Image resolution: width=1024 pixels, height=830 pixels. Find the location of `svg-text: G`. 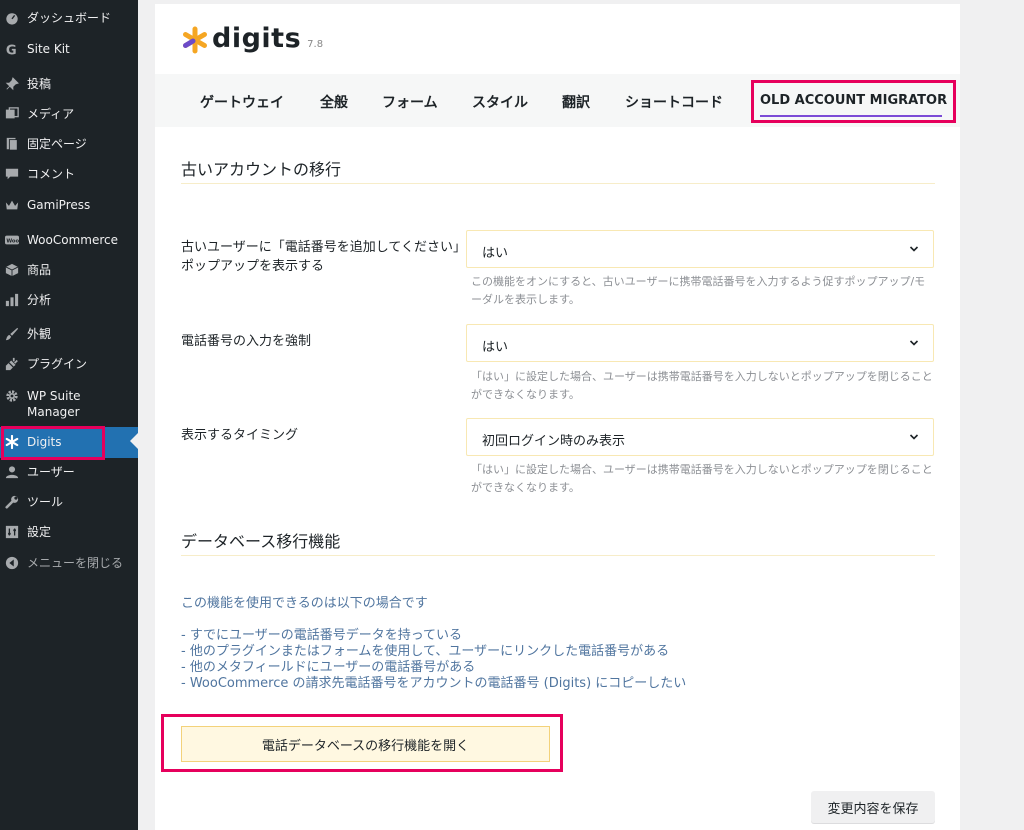

svg-text: G is located at coordinates (11, 49).